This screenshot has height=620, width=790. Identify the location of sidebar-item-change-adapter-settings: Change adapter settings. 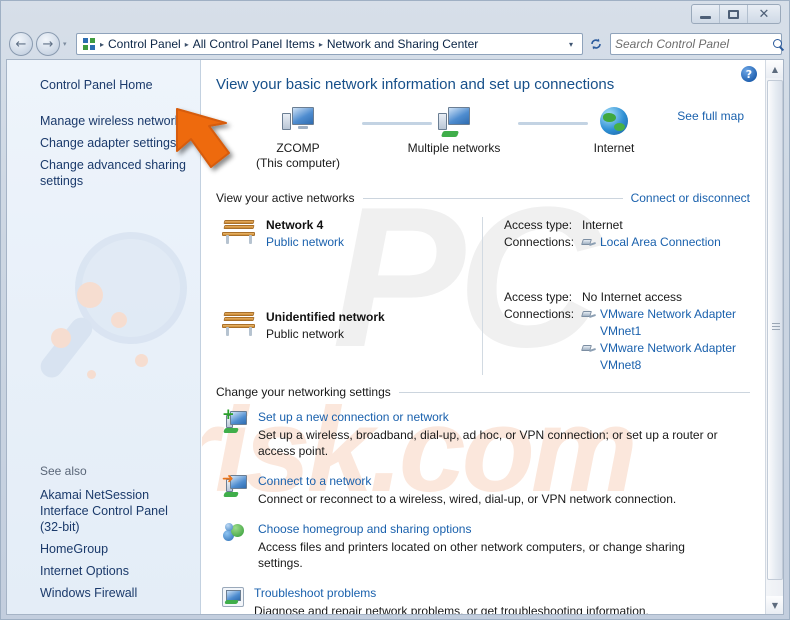
(103, 143).